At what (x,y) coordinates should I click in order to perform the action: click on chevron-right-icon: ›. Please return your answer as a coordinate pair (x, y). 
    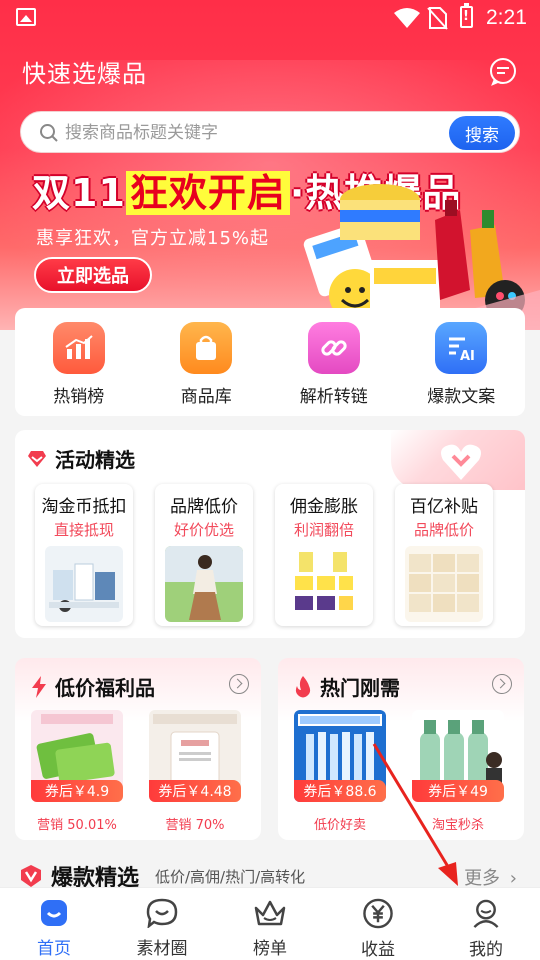
    Looking at the image, I should click on (513, 878).